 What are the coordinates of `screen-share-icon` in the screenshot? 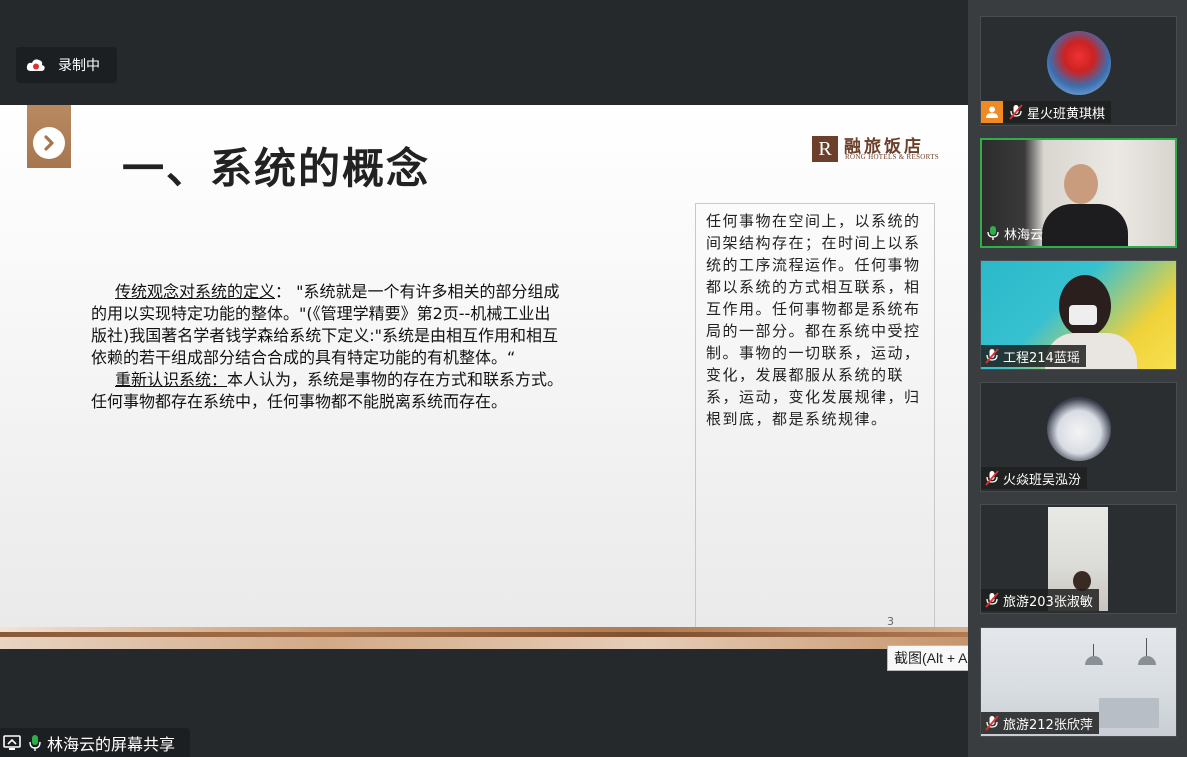 It's located at (12, 742).